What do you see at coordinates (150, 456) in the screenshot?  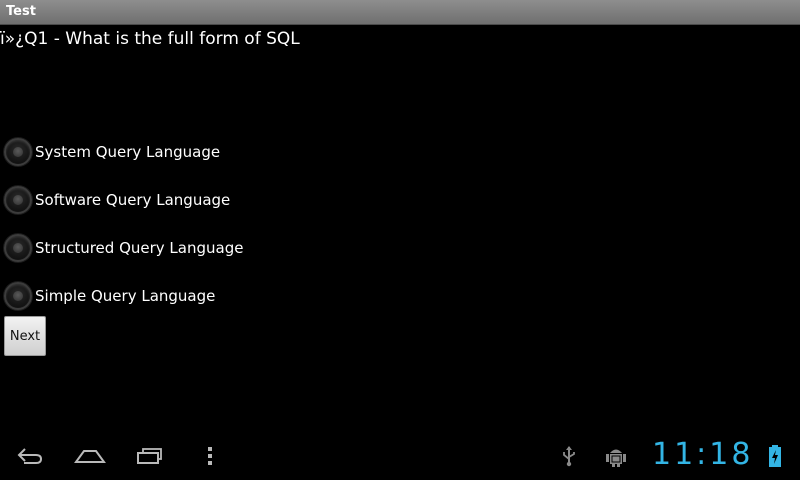 I see `recent-apps-icon` at bounding box center [150, 456].